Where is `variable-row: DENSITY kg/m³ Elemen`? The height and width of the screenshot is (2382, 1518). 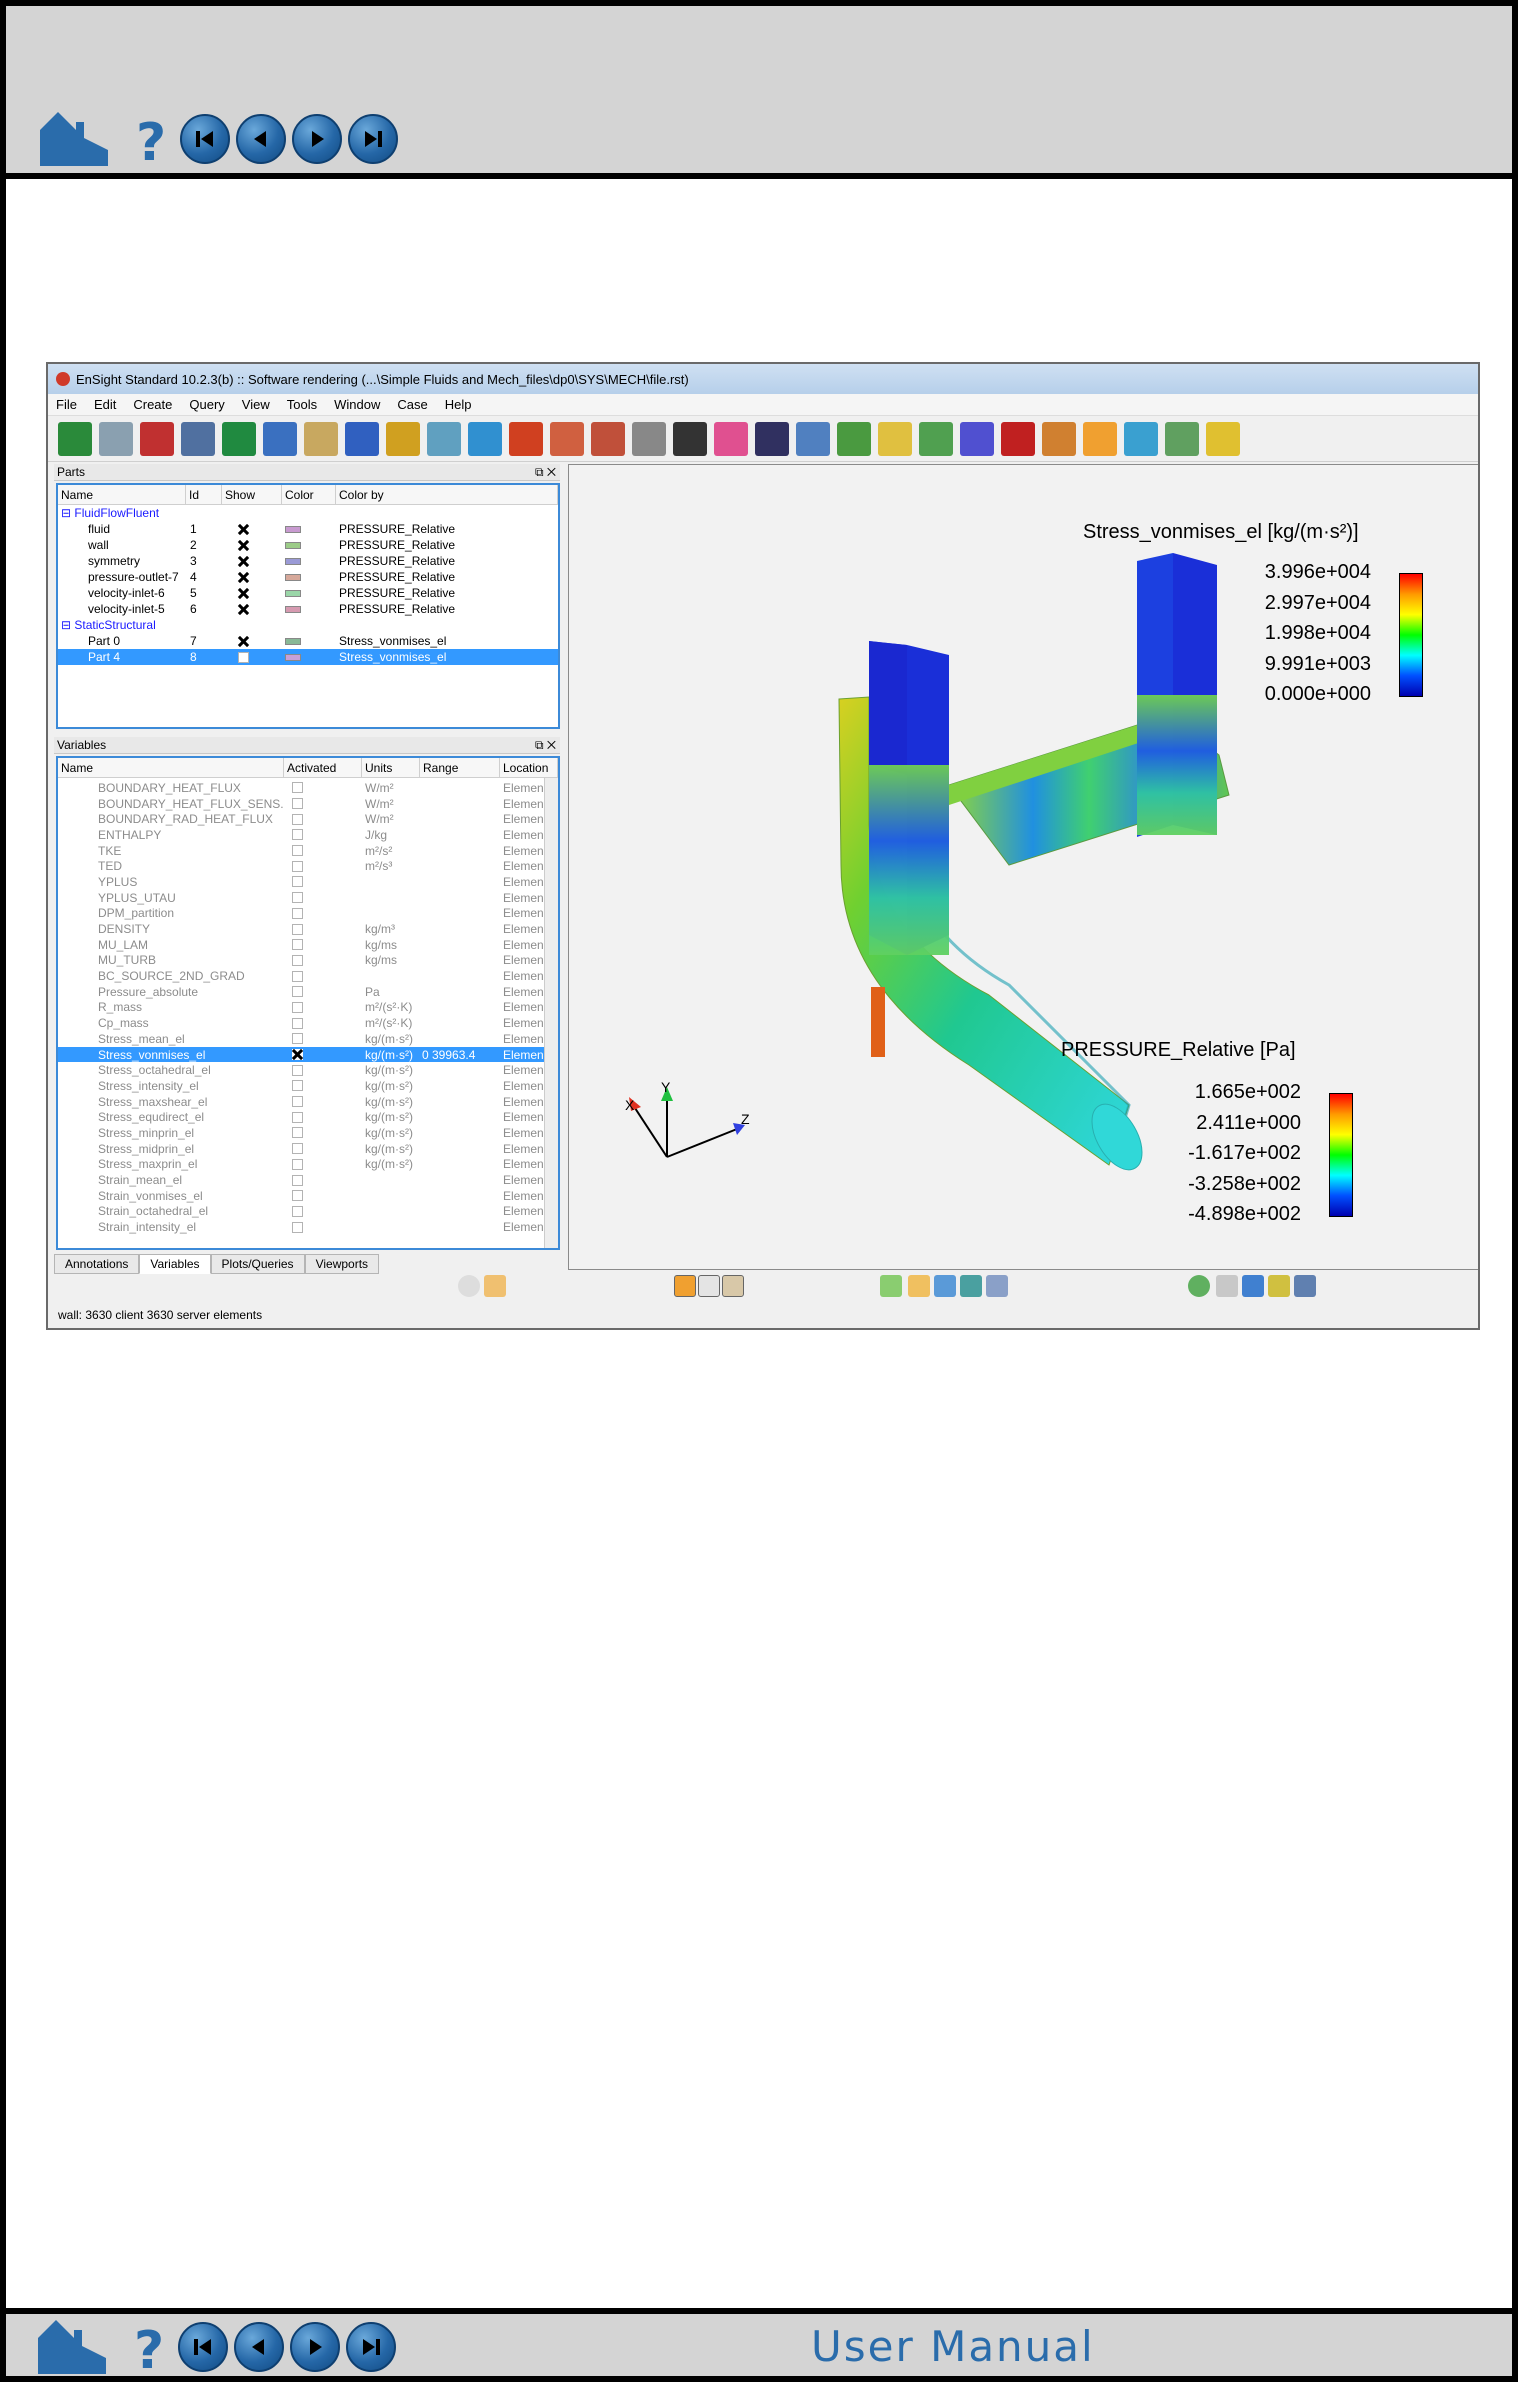 variable-row: DENSITY kg/m³ Elemen is located at coordinates (308, 929).